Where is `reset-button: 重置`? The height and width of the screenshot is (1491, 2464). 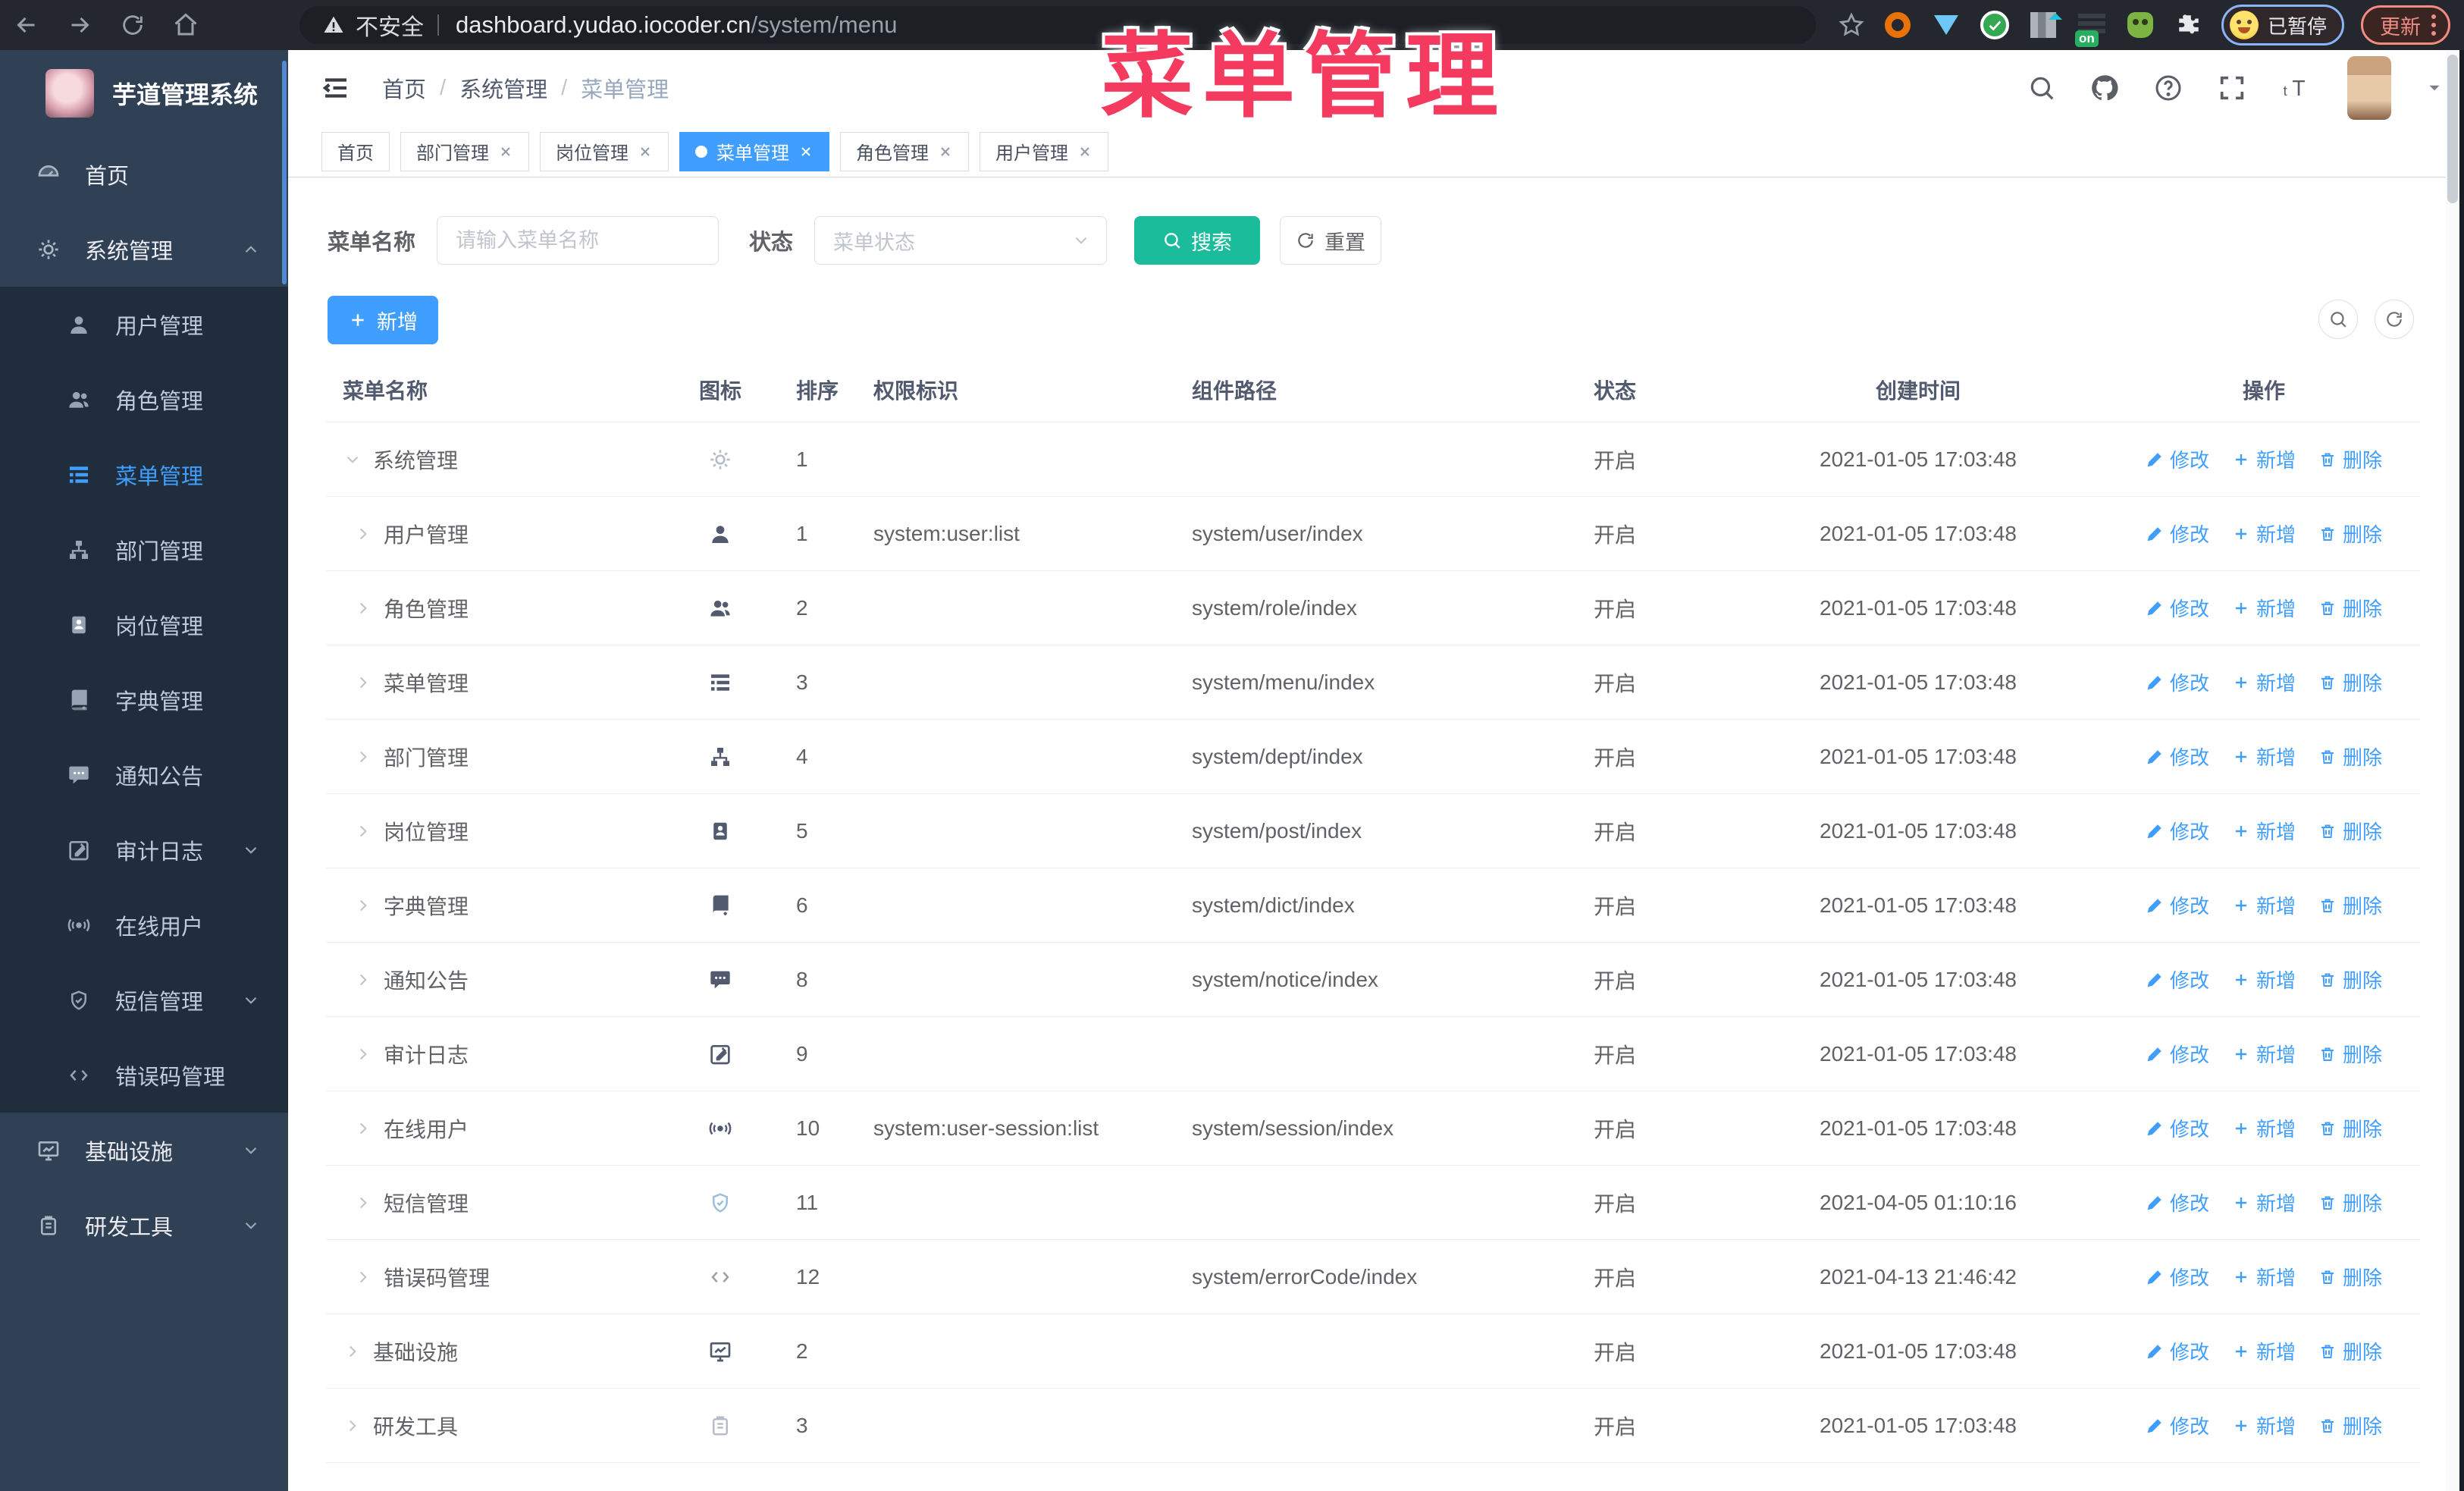 reset-button: 重置 is located at coordinates (1331, 240).